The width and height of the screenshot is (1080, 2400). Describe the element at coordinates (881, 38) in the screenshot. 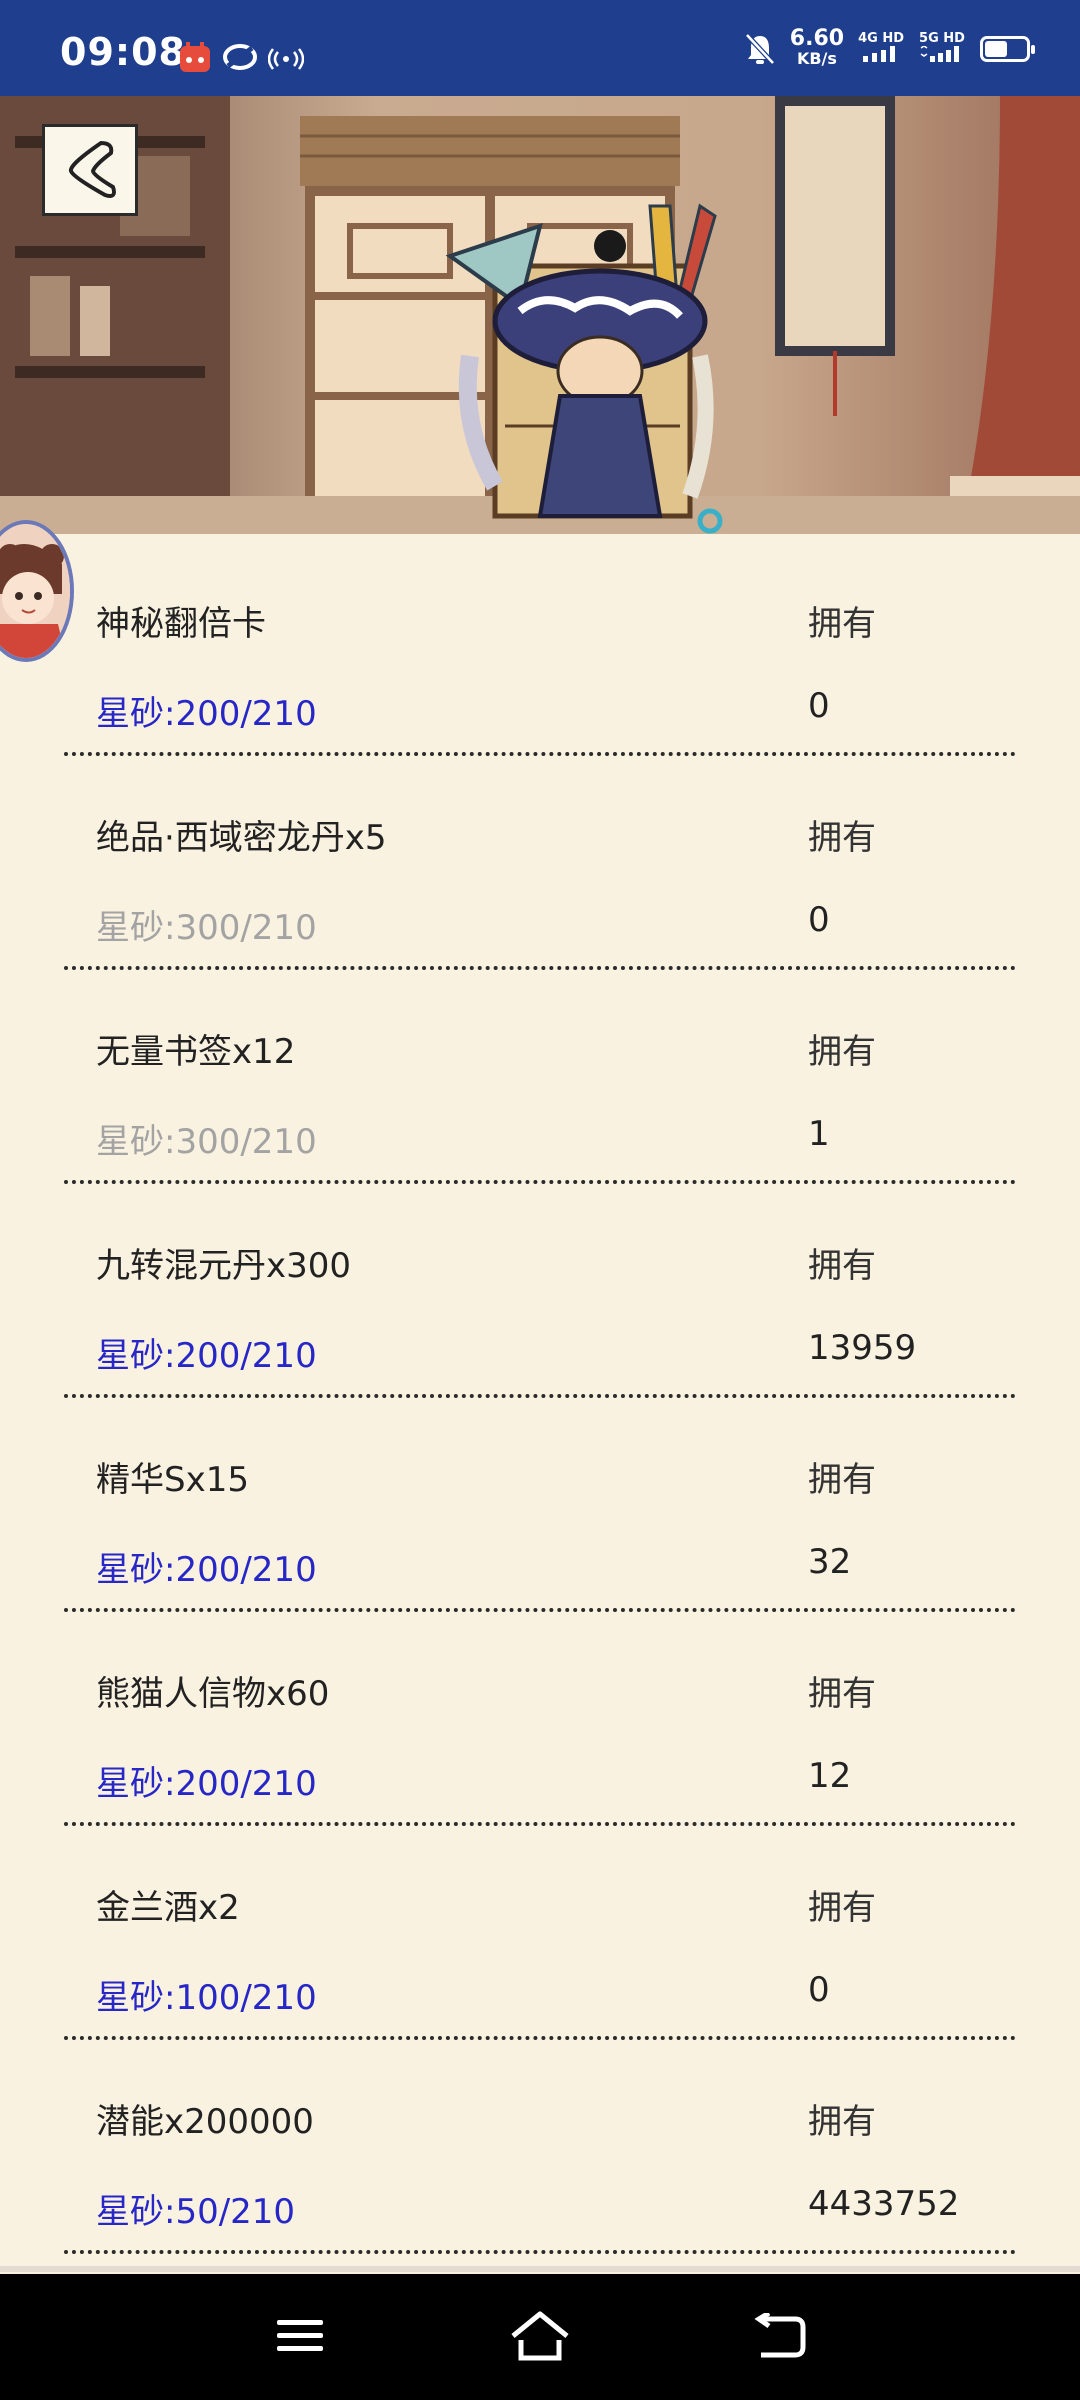

I see `net1-label: 4G HD` at that location.